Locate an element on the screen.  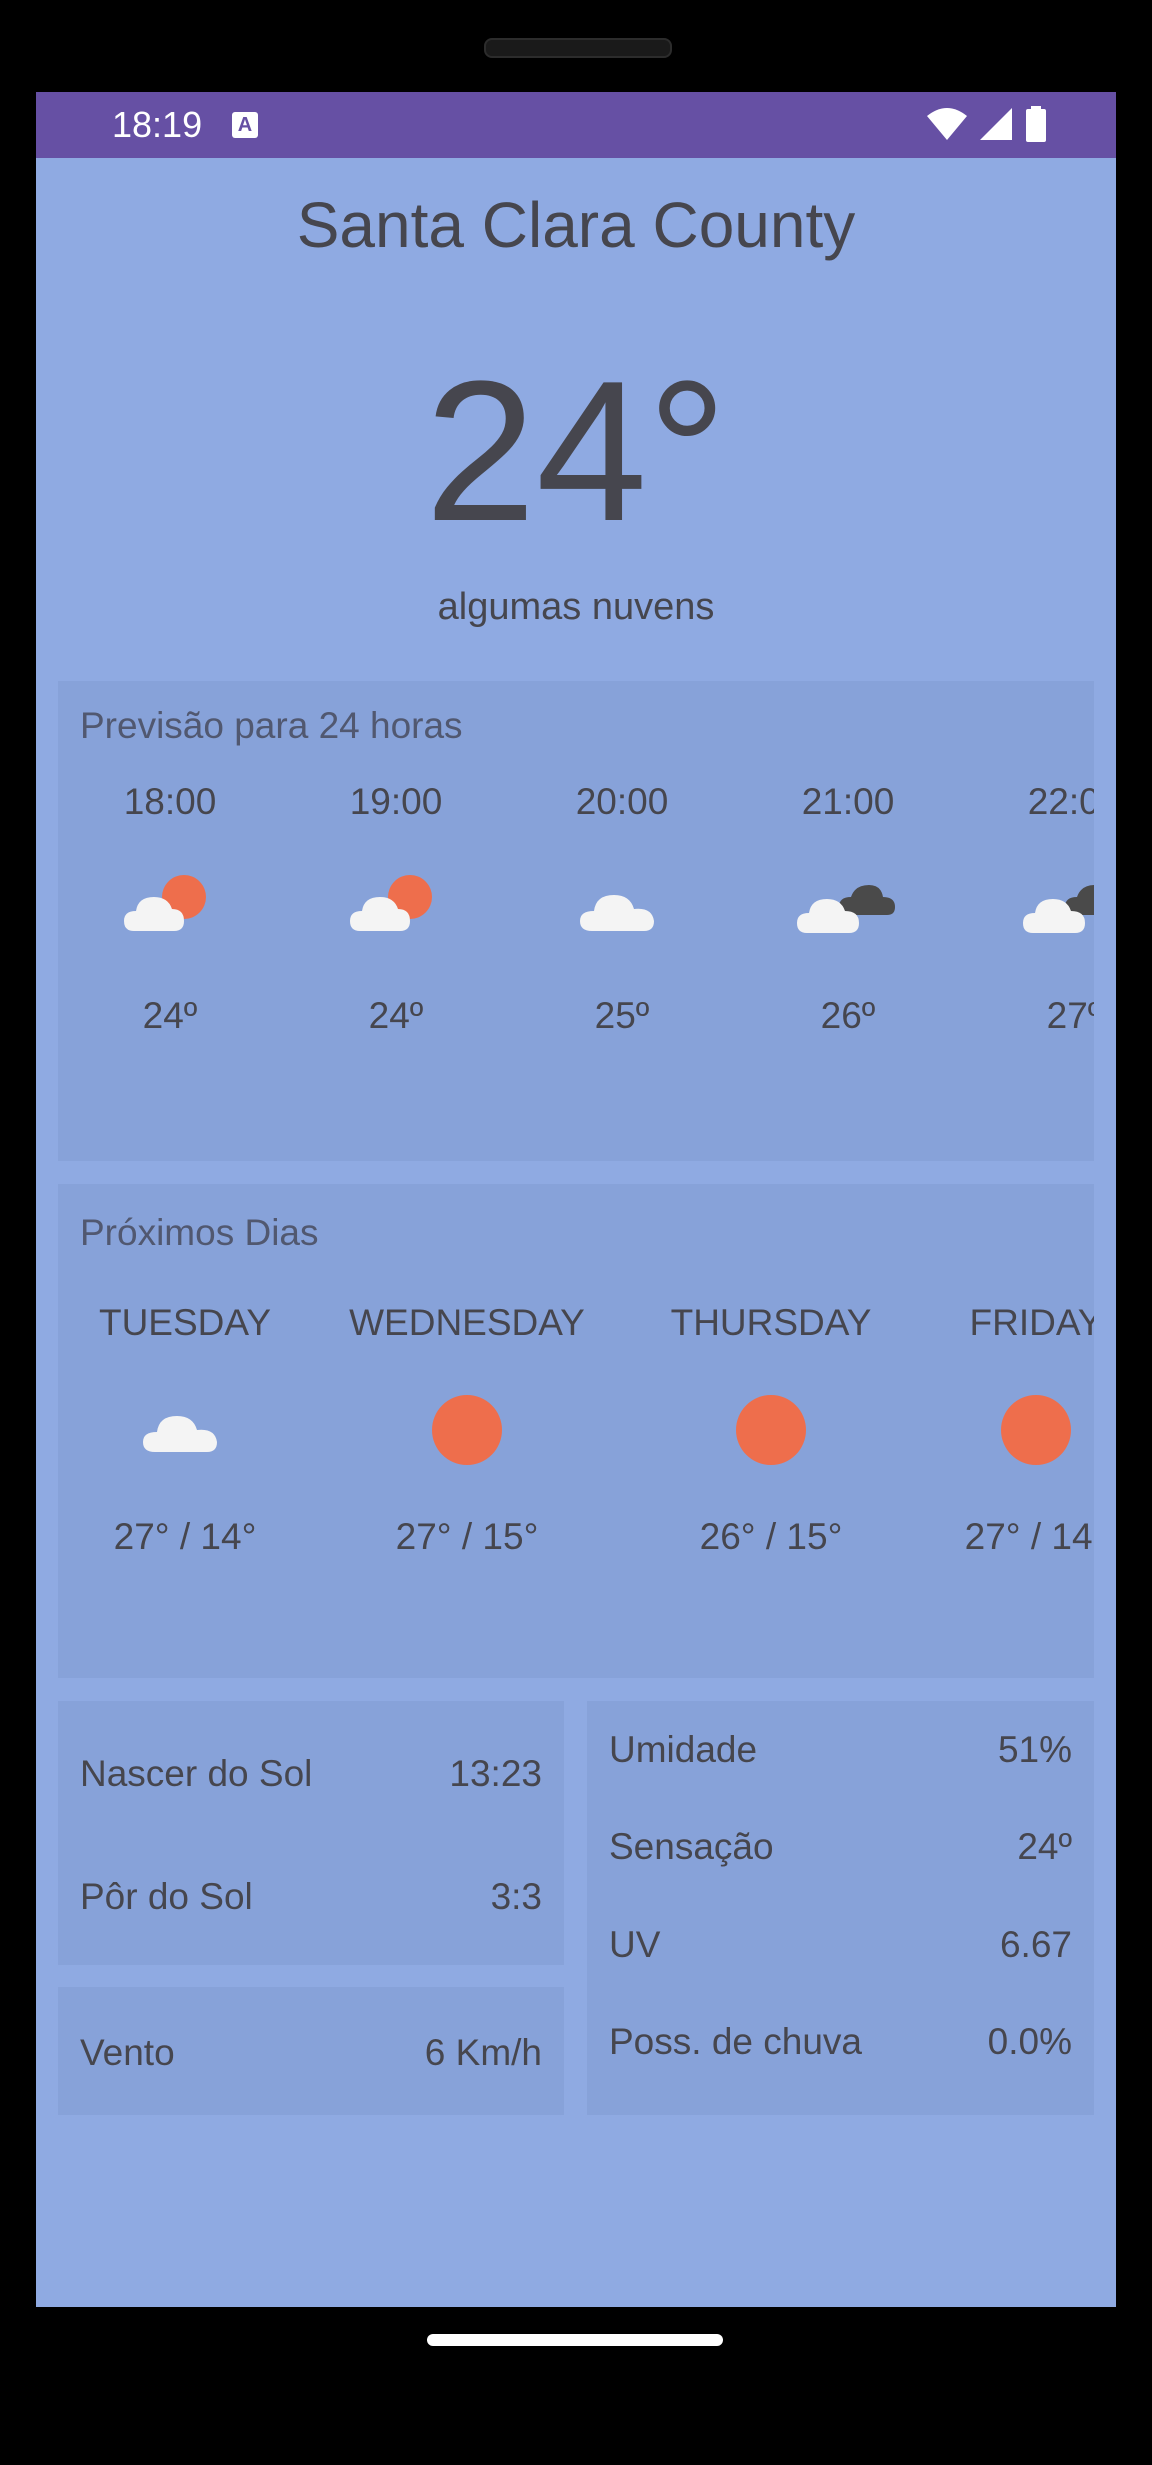
sunrise-value: 13:23 is located at coordinates (495, 1773).